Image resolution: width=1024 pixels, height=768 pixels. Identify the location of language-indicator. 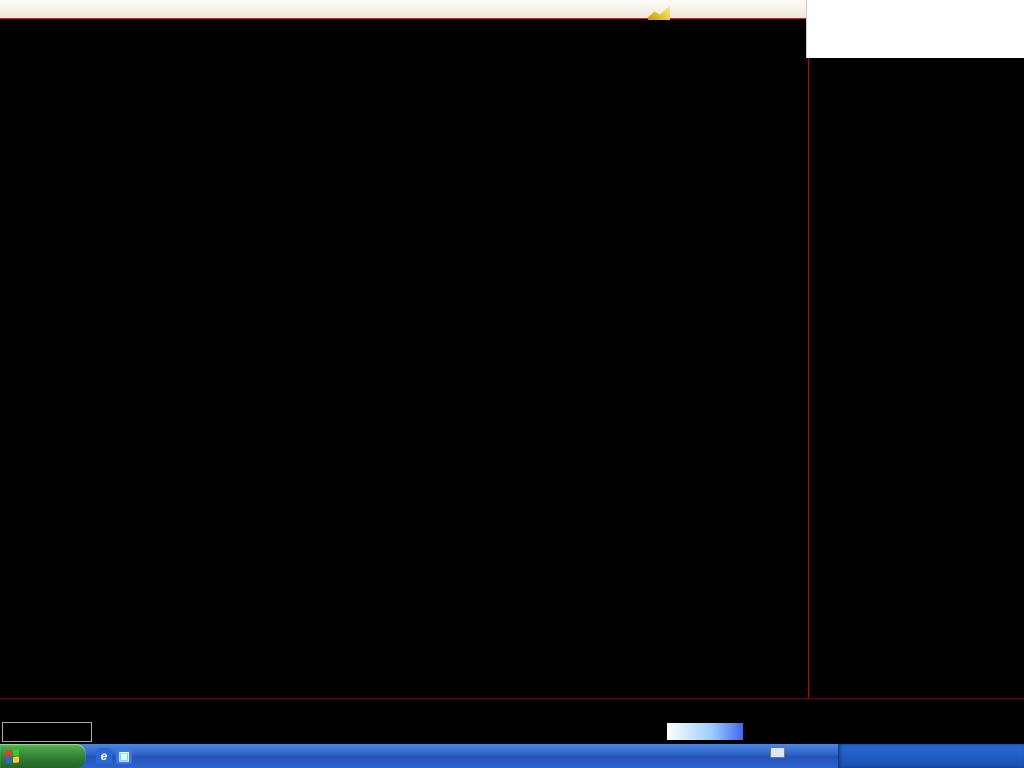
(785, 752).